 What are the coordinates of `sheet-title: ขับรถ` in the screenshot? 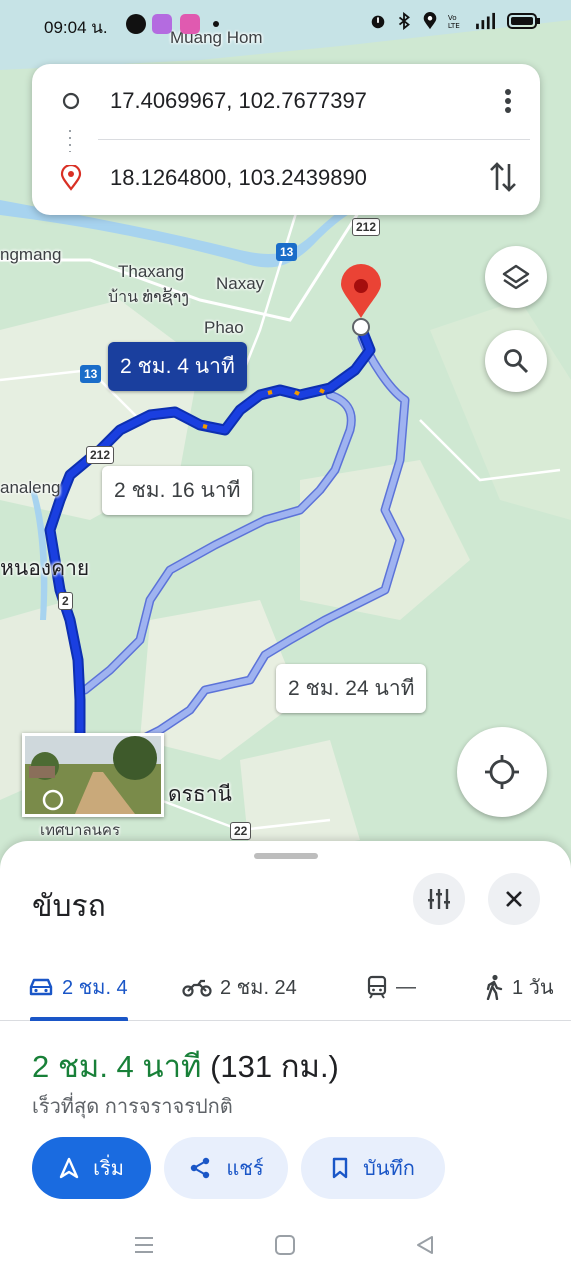 It's located at (69, 906).